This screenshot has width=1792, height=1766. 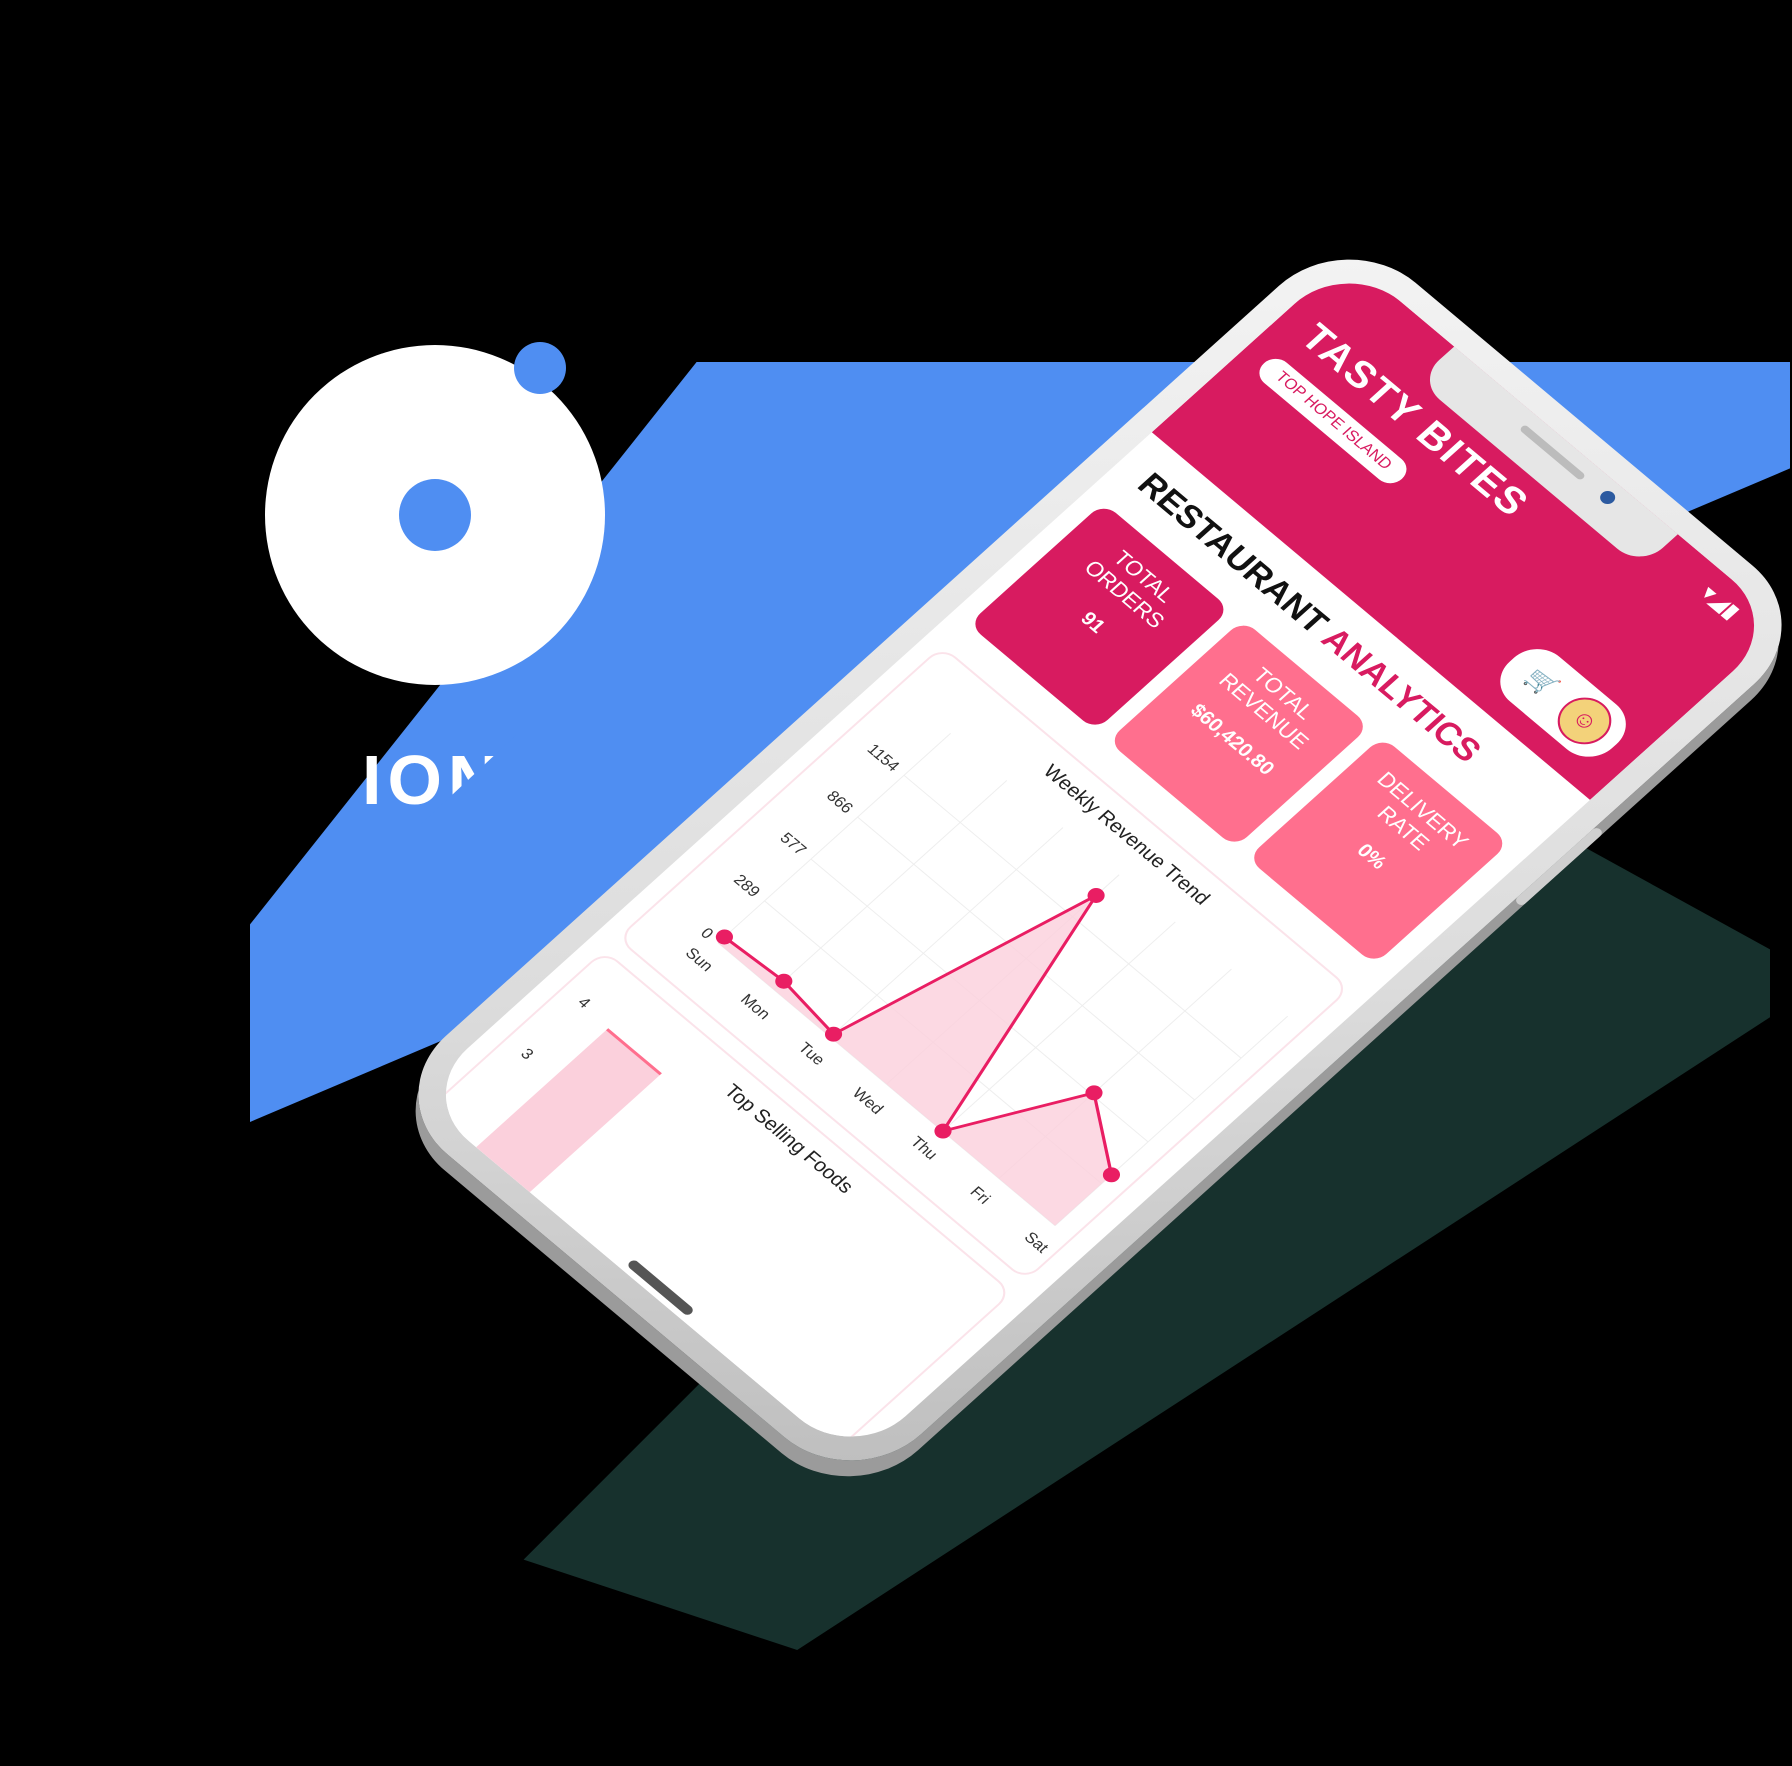 What do you see at coordinates (755, 1007) in the screenshot?
I see `x-tick-label: Mon` at bounding box center [755, 1007].